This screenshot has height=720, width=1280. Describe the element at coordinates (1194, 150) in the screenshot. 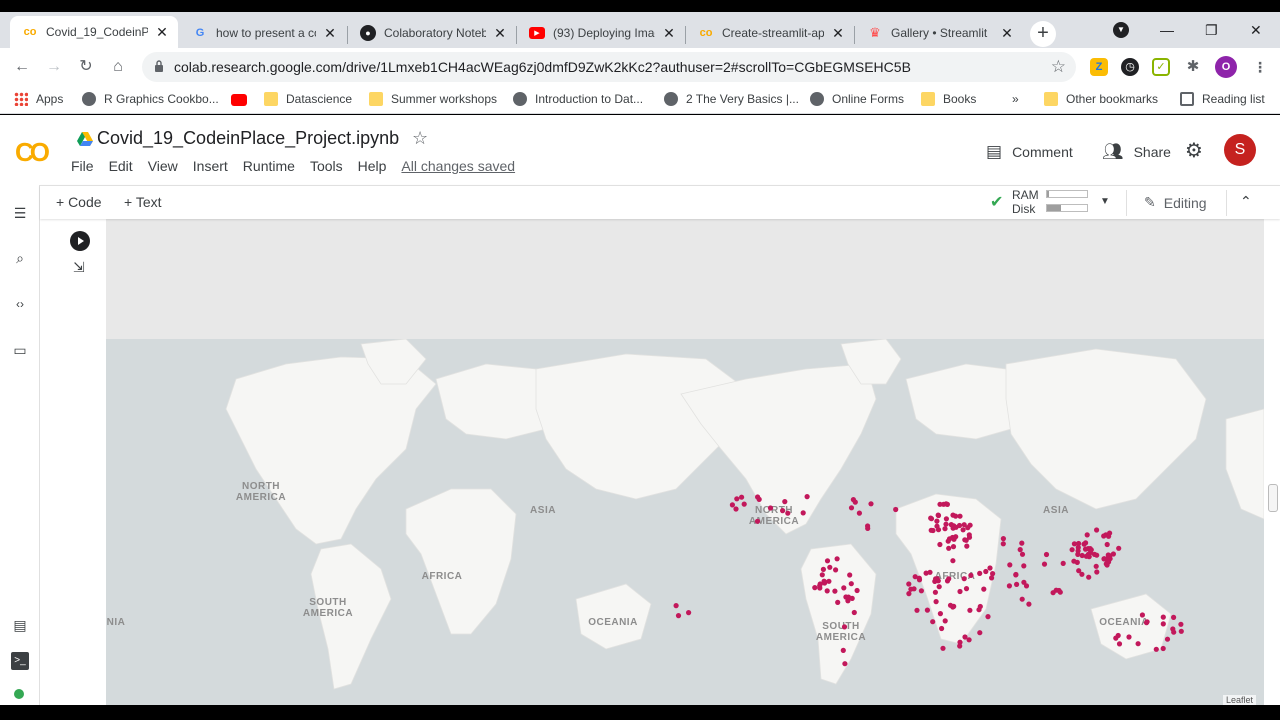

I see `settings-gear-icon: ⚙` at that location.